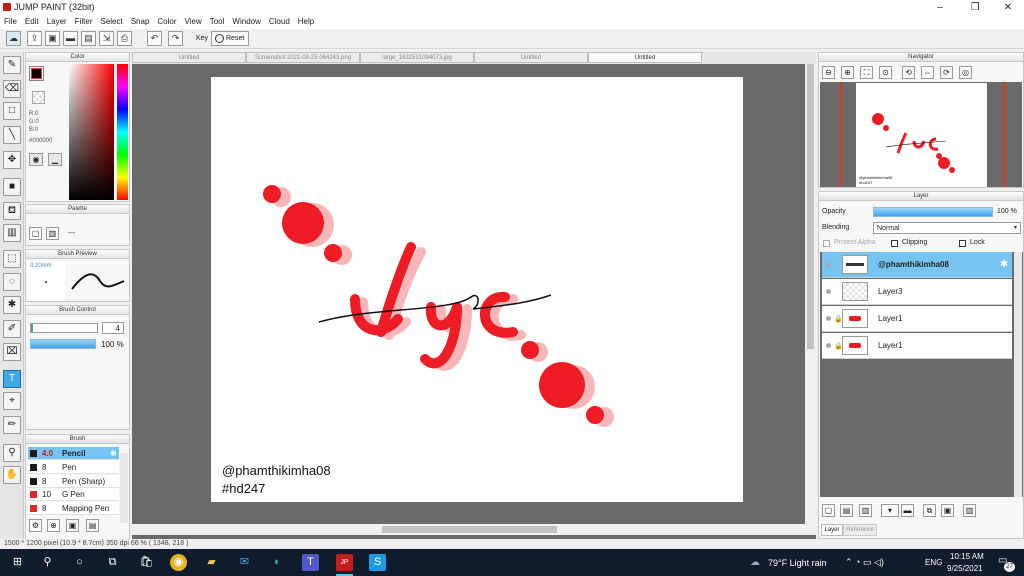  Describe the element at coordinates (246, 22) in the screenshot. I see `menu-window: Window` at that location.